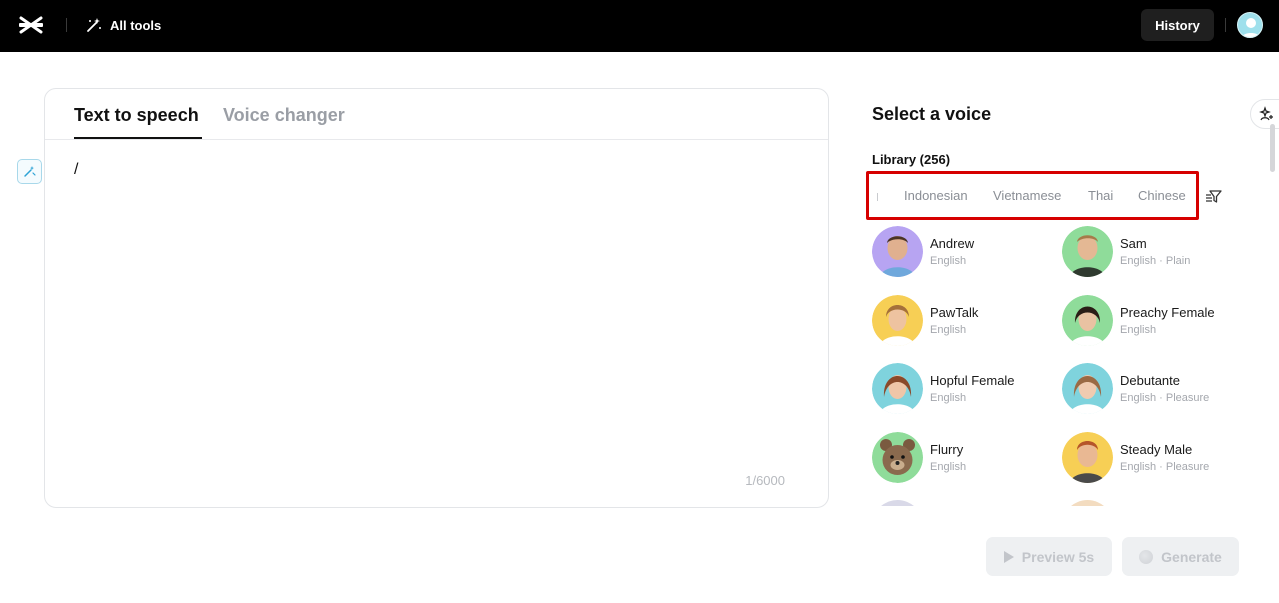 The image size is (1279, 603). Describe the element at coordinates (138, 138) in the screenshot. I see `active-tab-indicator` at that location.